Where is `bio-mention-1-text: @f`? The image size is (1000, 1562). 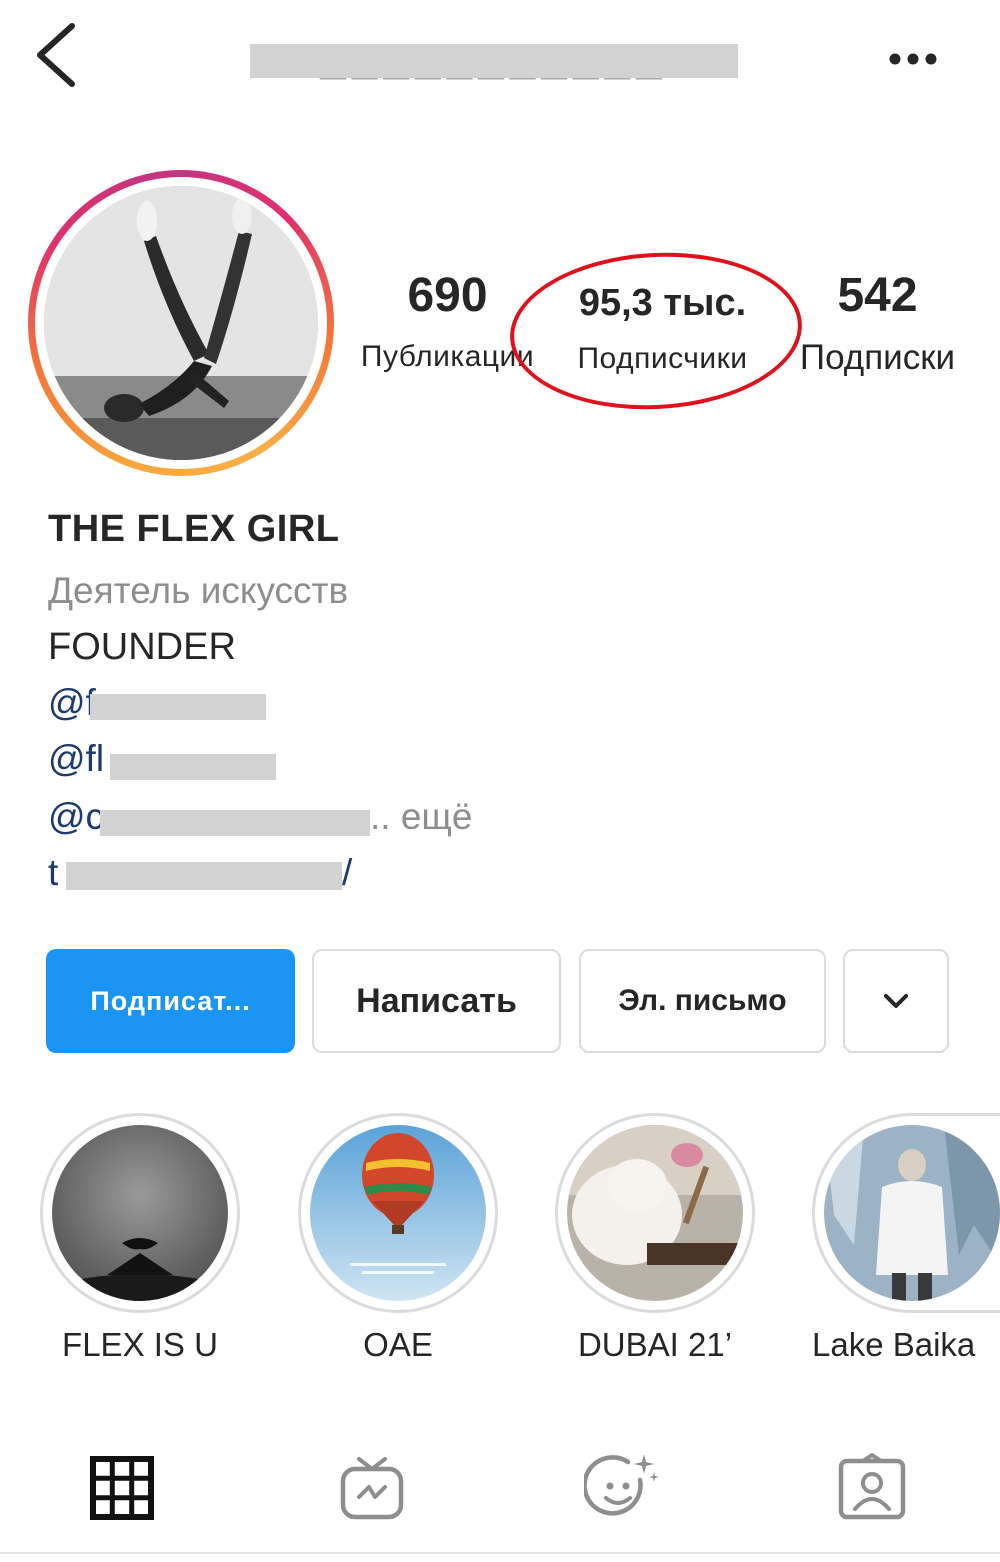 bio-mention-1-text: @f is located at coordinates (72, 702).